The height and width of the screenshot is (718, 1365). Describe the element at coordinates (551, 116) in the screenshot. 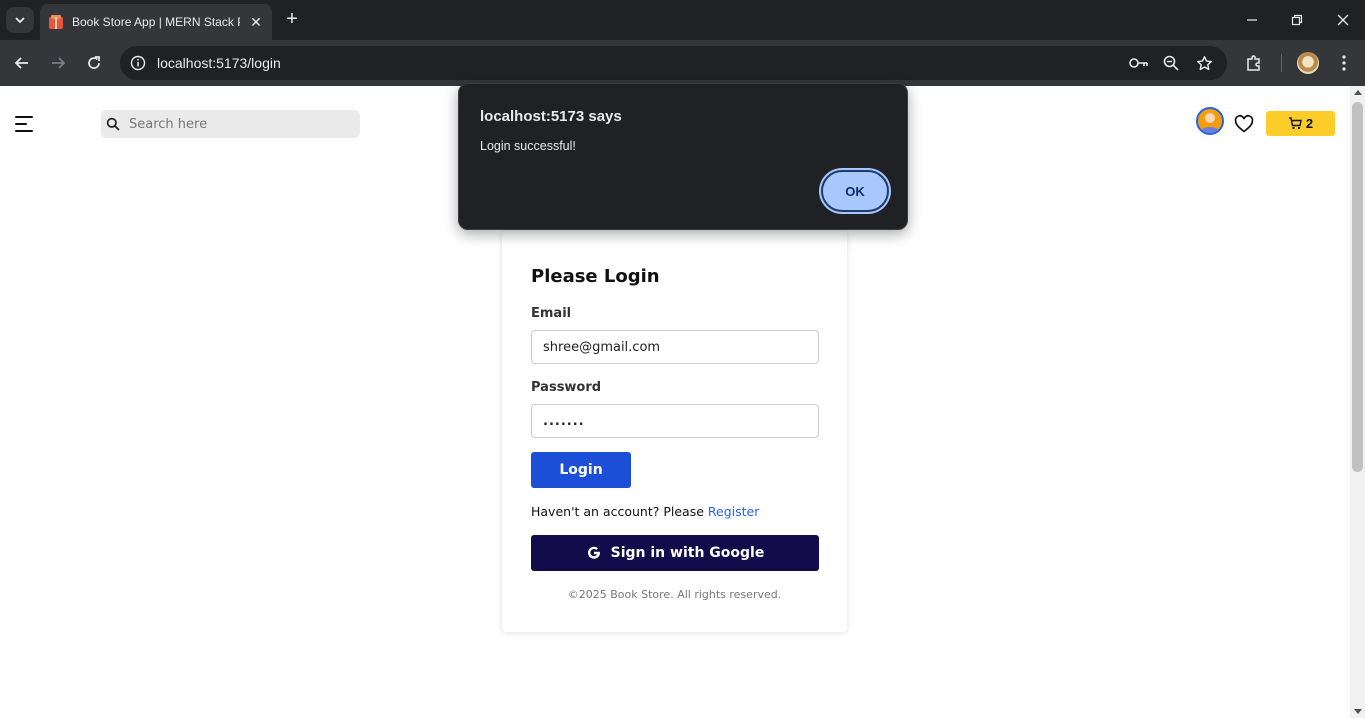

I see `dialog-title: localhost:5173 says` at that location.